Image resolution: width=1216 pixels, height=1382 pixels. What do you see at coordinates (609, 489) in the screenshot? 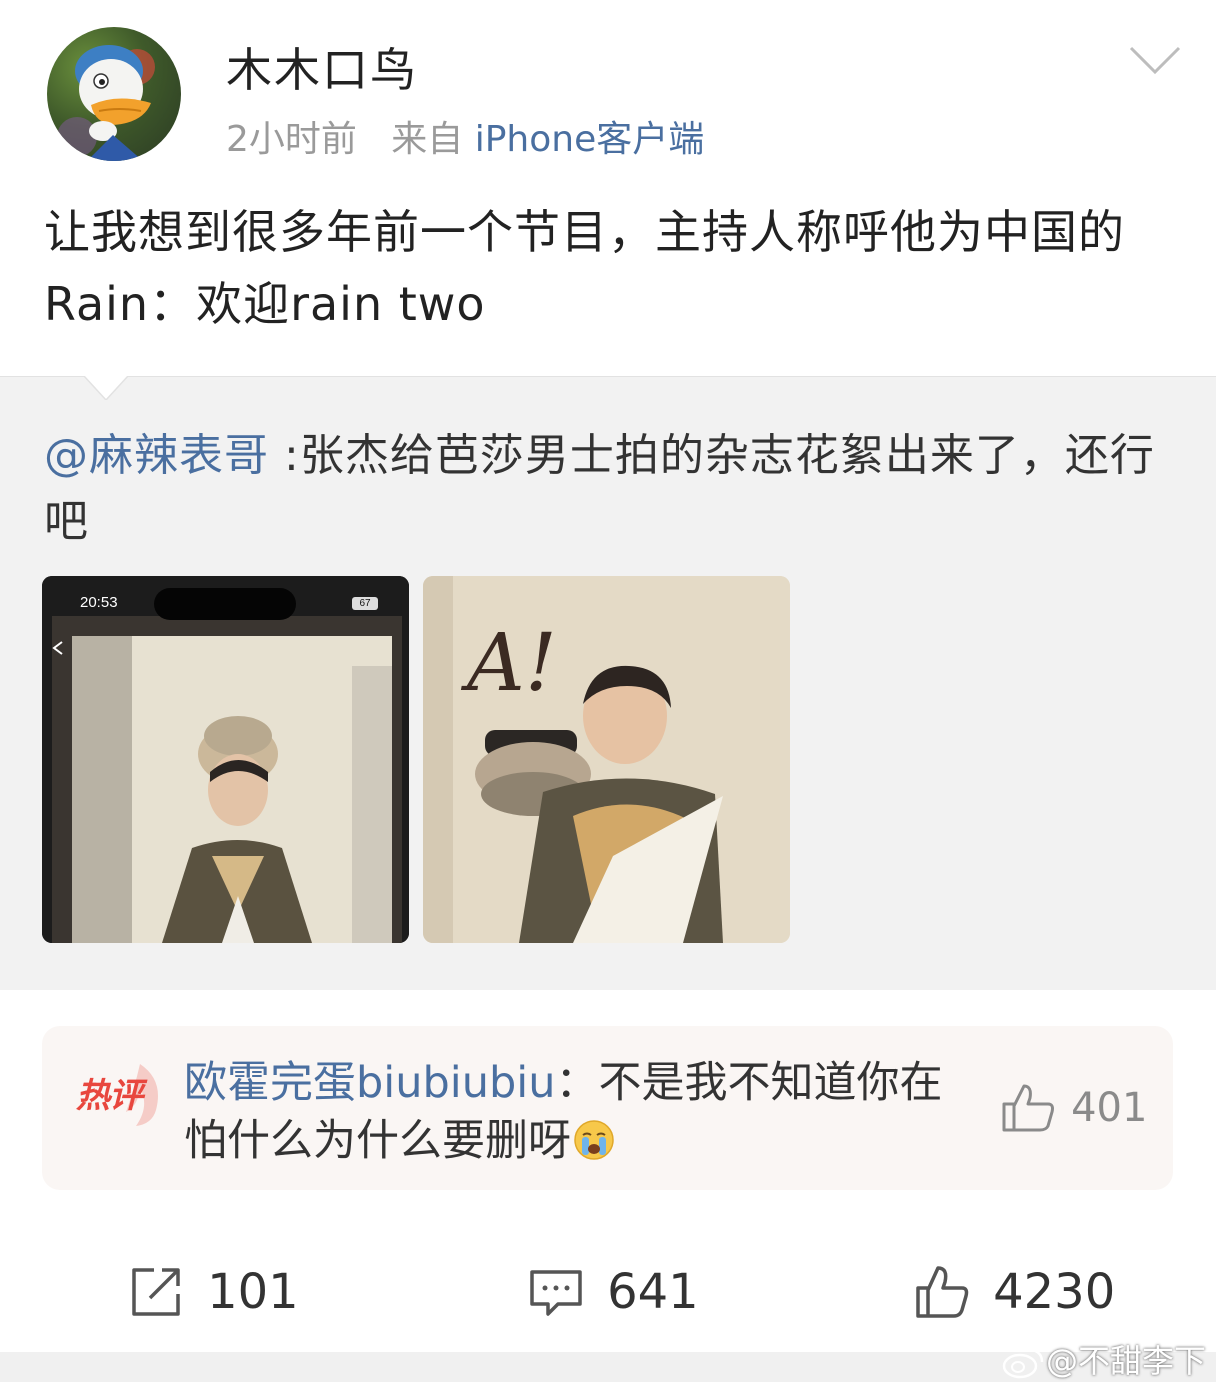
I see `repost-text: @麻辣表哥 :张杰给芭莎男士拍的杂志花絮出来了，还行吧` at bounding box center [609, 489].